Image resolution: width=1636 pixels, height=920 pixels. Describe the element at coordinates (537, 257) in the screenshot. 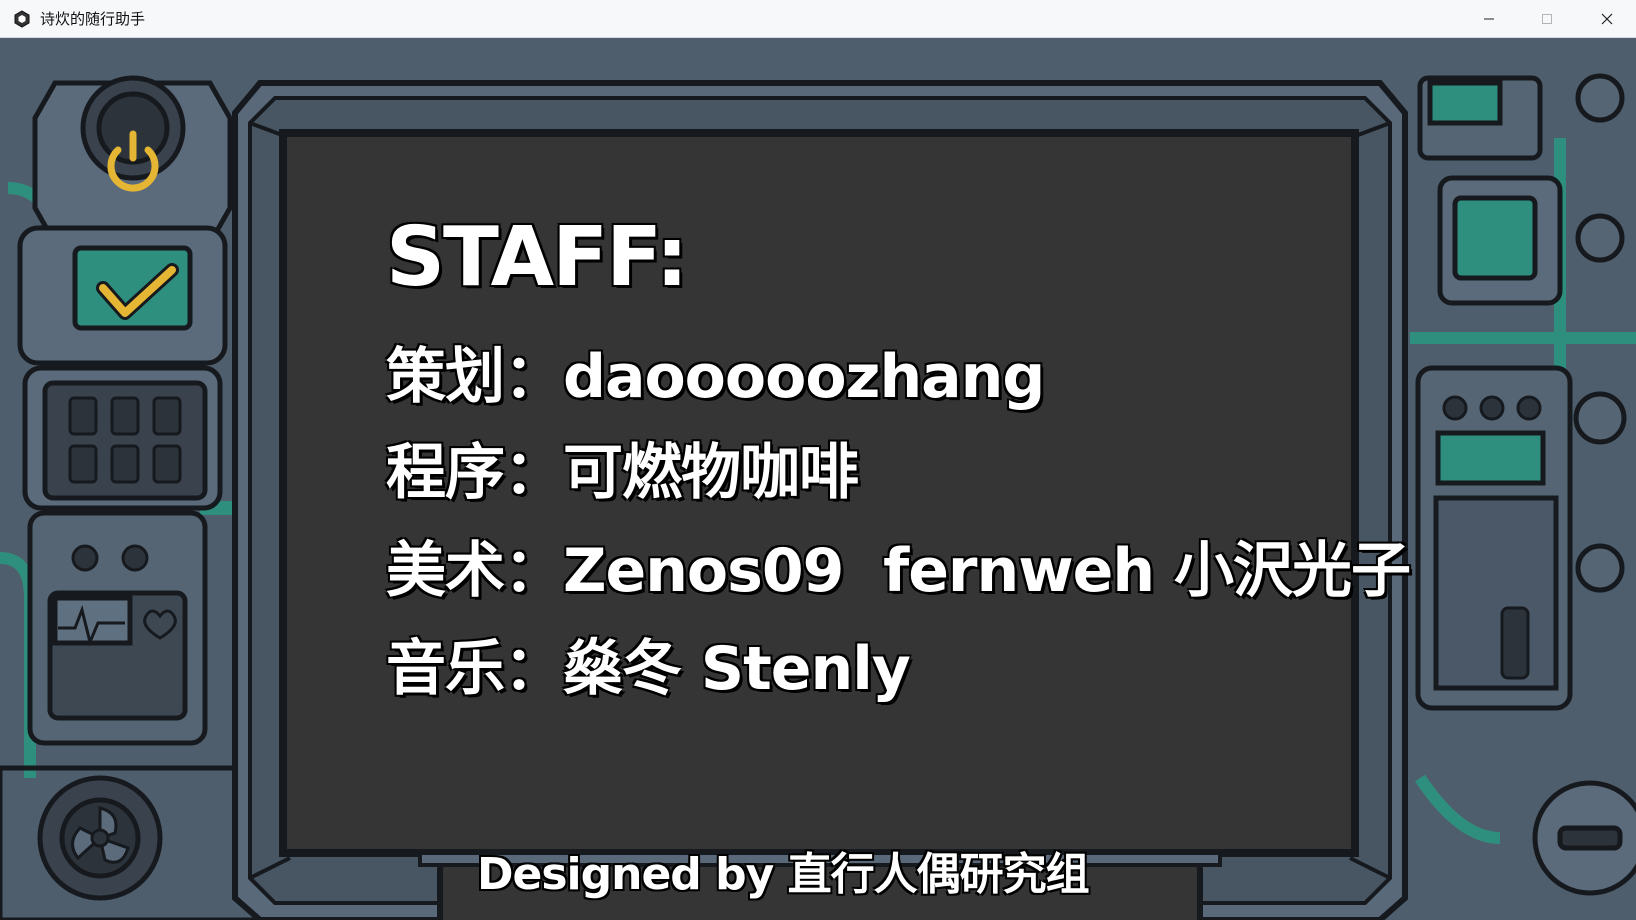

I see `staff-heading: STAFF:` at that location.